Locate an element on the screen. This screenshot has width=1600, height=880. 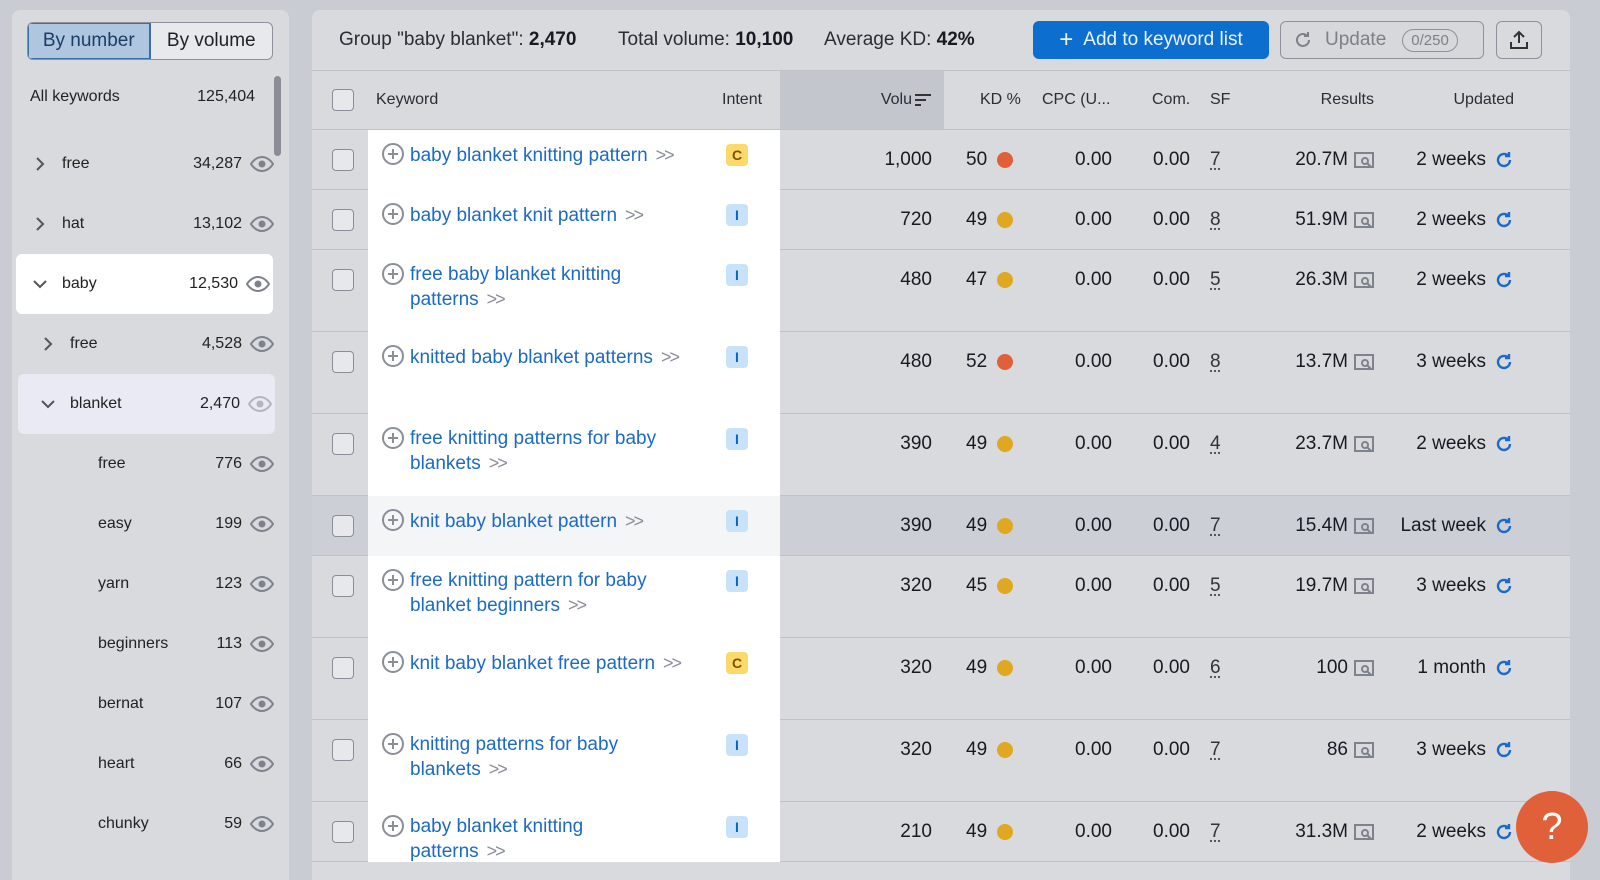
keyword-link: free baby blanket knitting patterns >> is located at coordinates (546, 287).